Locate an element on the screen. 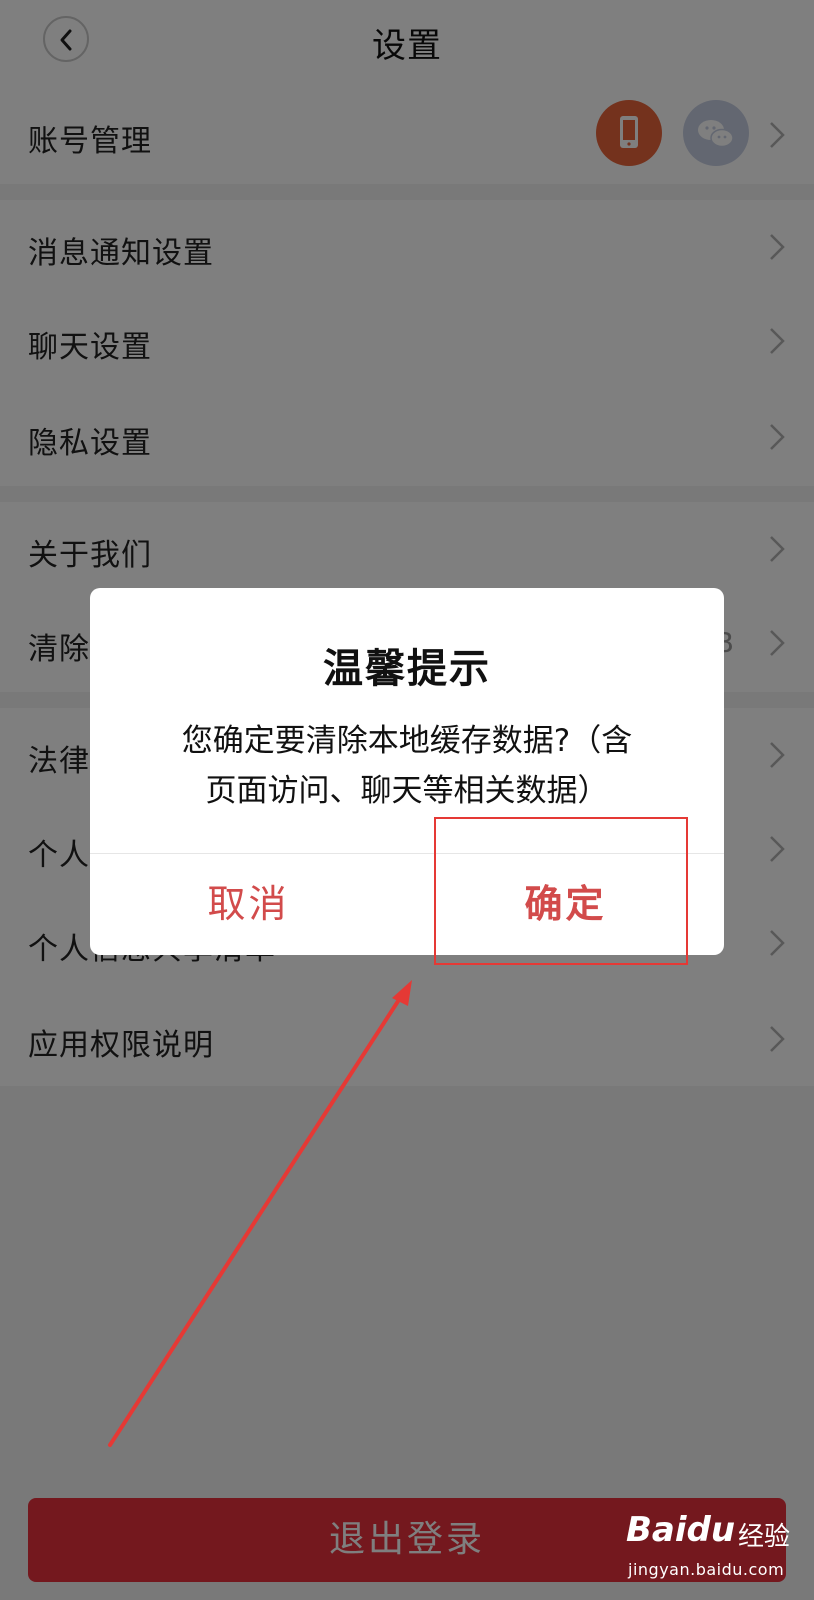 The image size is (814, 1600). annotation-arrow-icon is located at coordinates (260, 1213).